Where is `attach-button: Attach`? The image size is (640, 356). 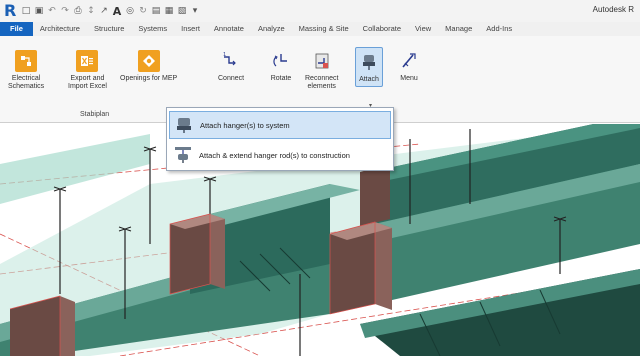 attach-button: Attach is located at coordinates (369, 67).